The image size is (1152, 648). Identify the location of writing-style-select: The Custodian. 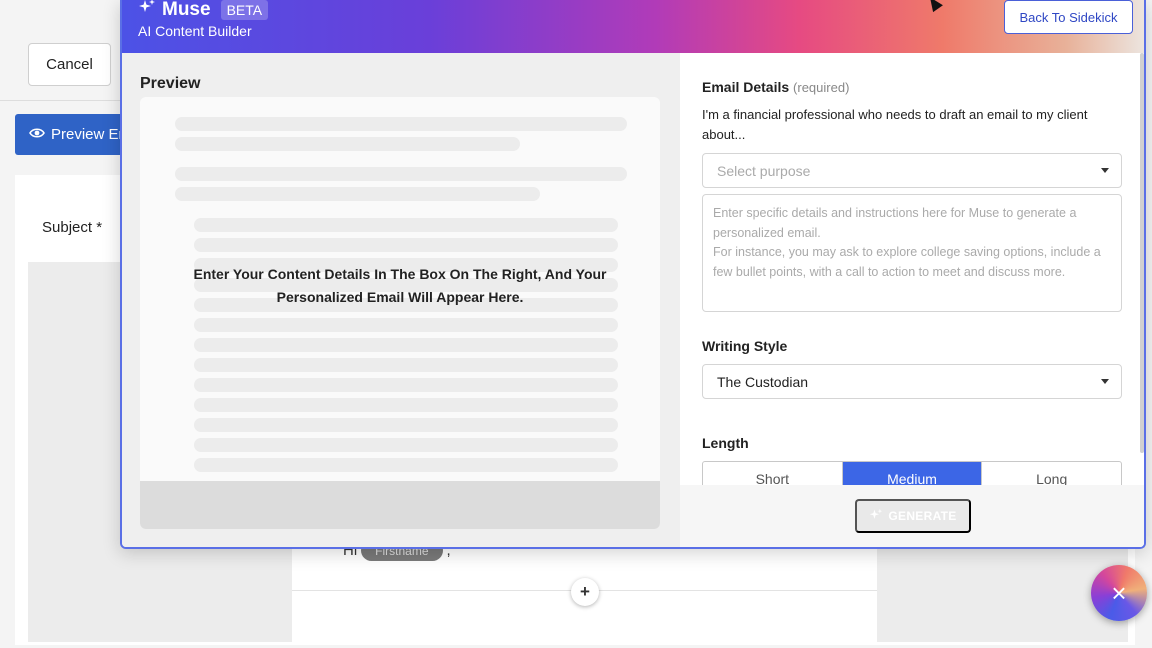
(912, 381).